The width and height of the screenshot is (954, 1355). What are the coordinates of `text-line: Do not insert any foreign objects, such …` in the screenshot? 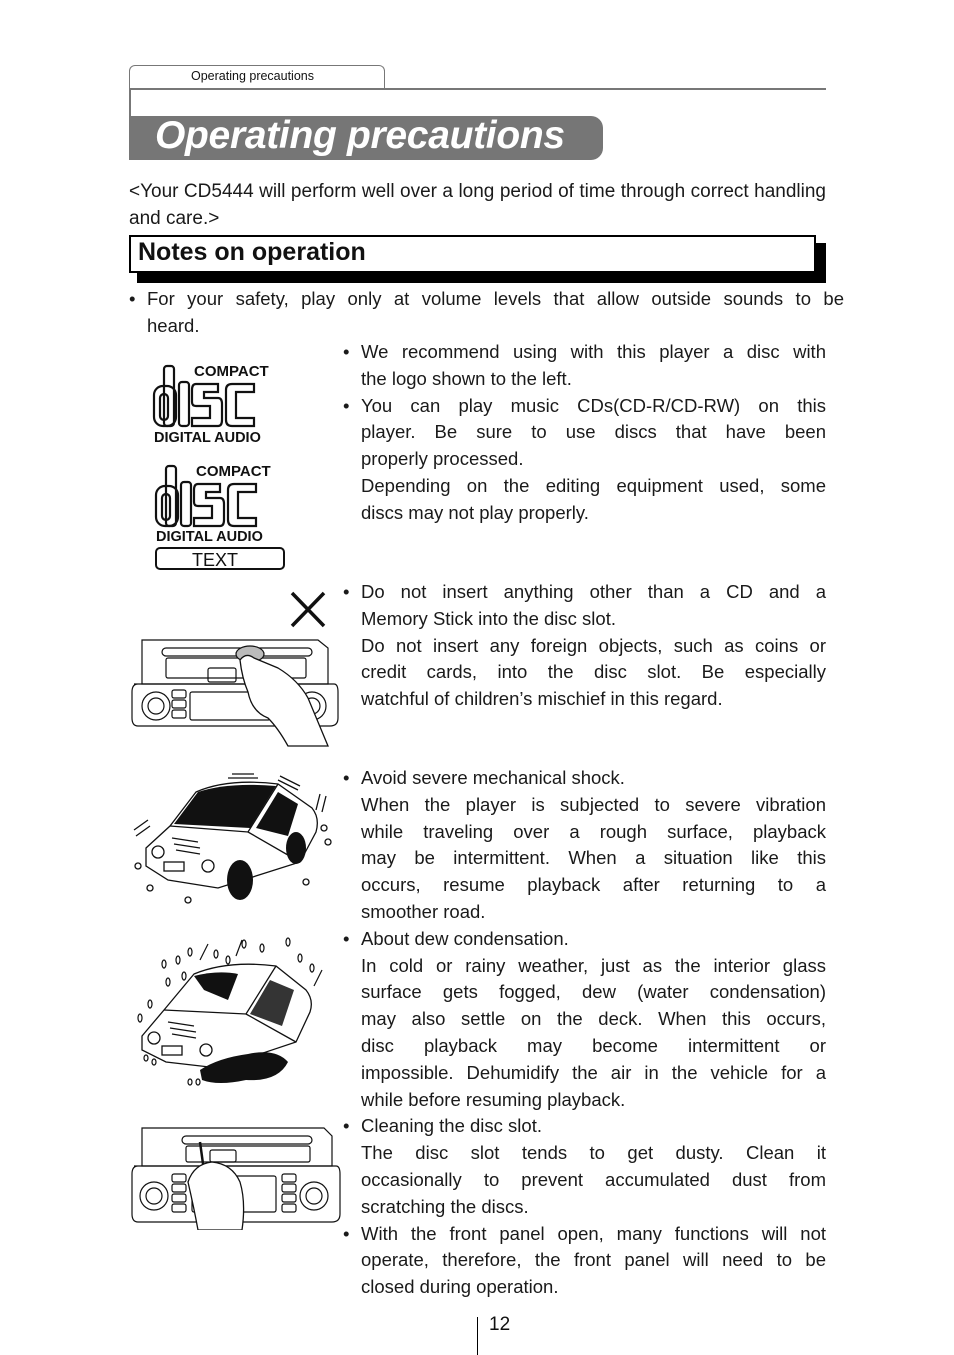 It's located at (593, 645).